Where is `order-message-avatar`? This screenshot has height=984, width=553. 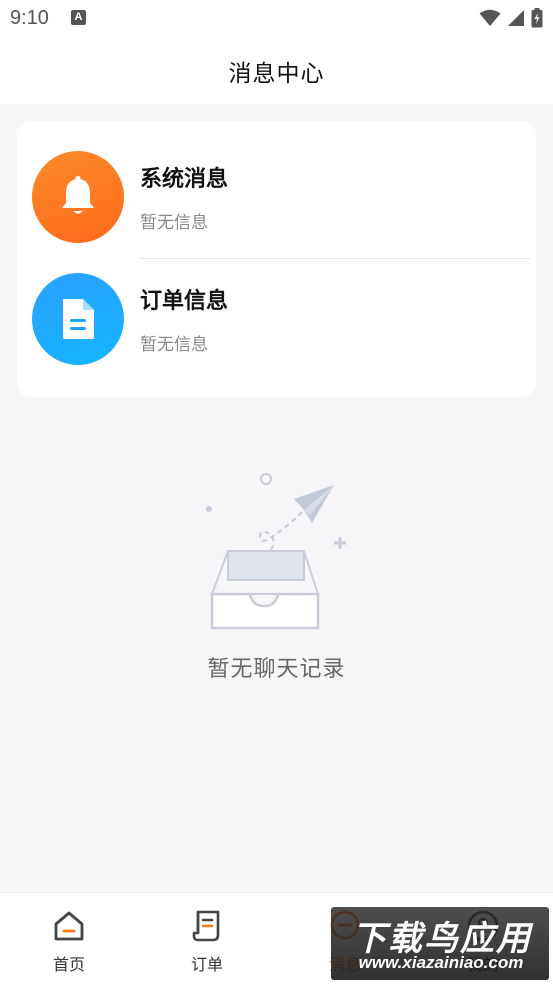 order-message-avatar is located at coordinates (78, 319).